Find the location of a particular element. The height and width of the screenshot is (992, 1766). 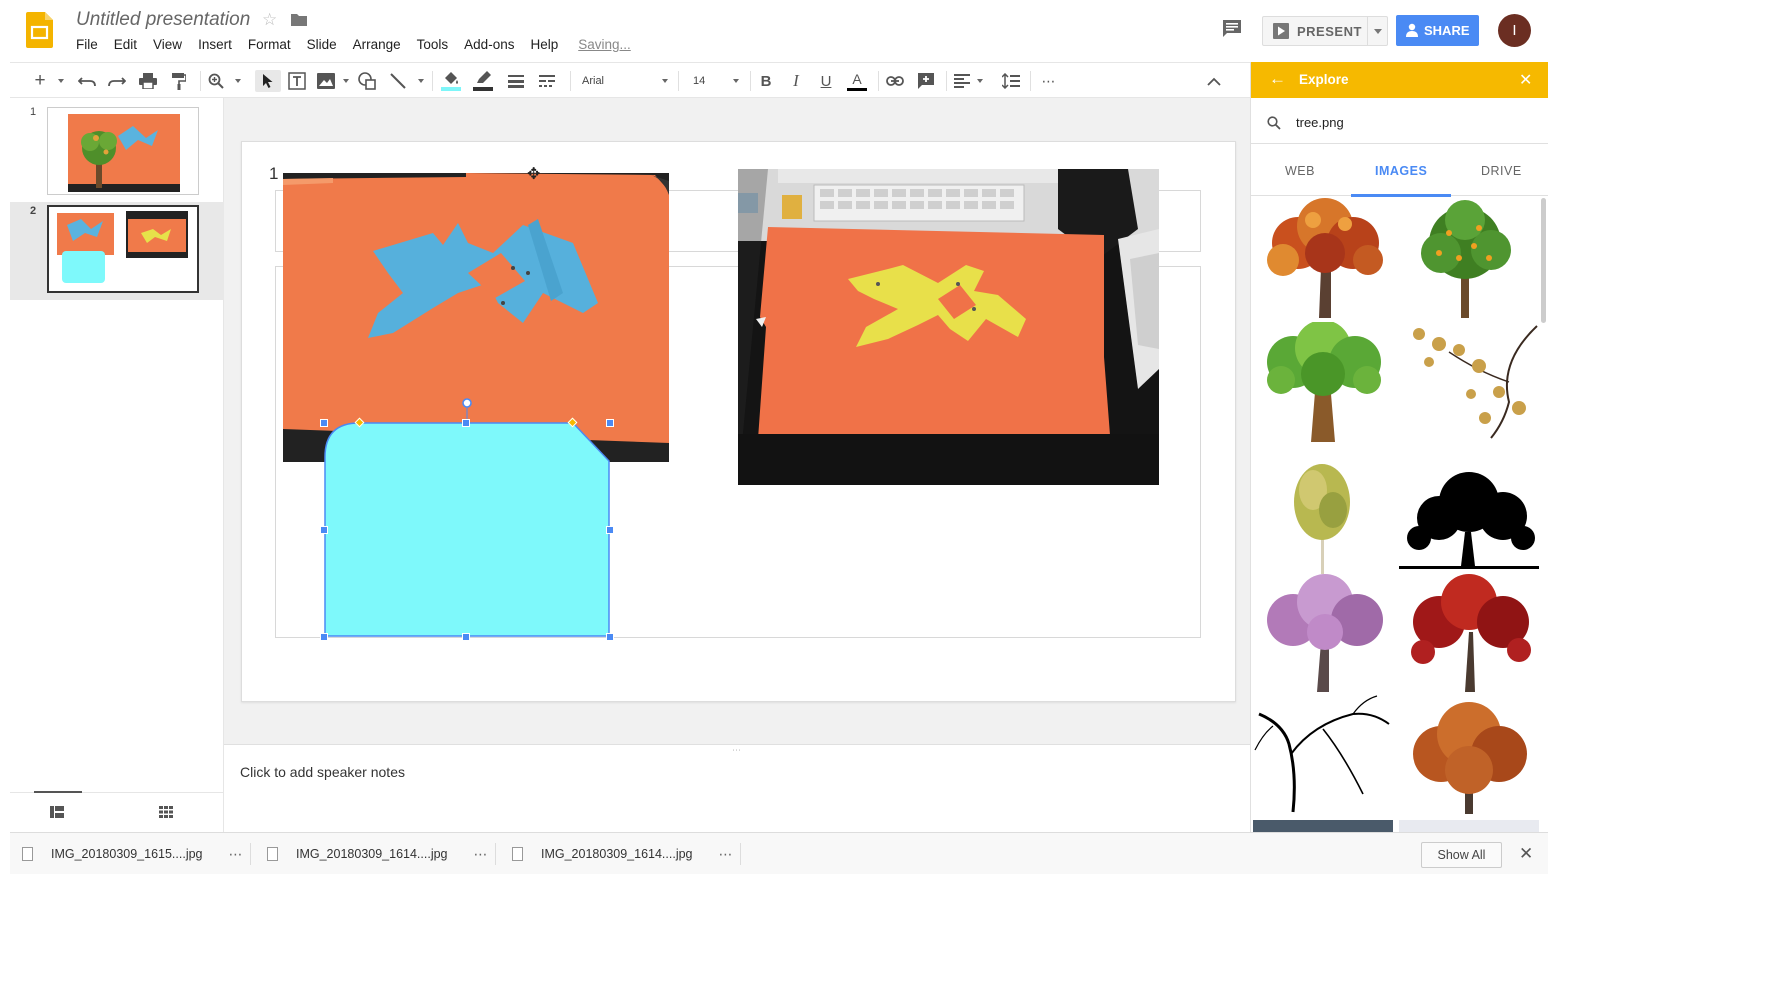

new-slide-layout-caret-icon is located at coordinates (59, 81).